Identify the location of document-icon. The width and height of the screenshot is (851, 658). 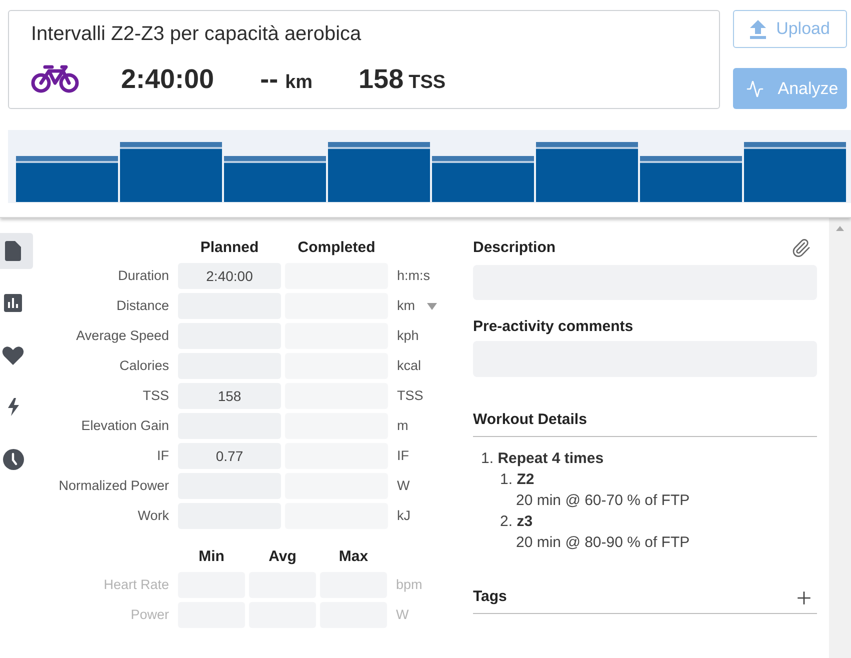
(13, 251).